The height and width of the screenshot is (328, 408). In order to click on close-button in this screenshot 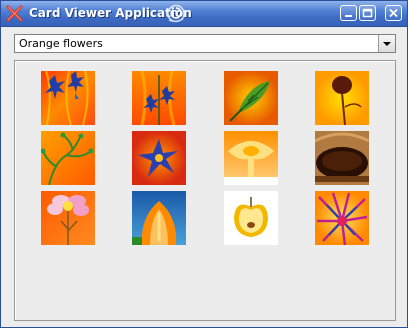, I will do `click(393, 13)`.